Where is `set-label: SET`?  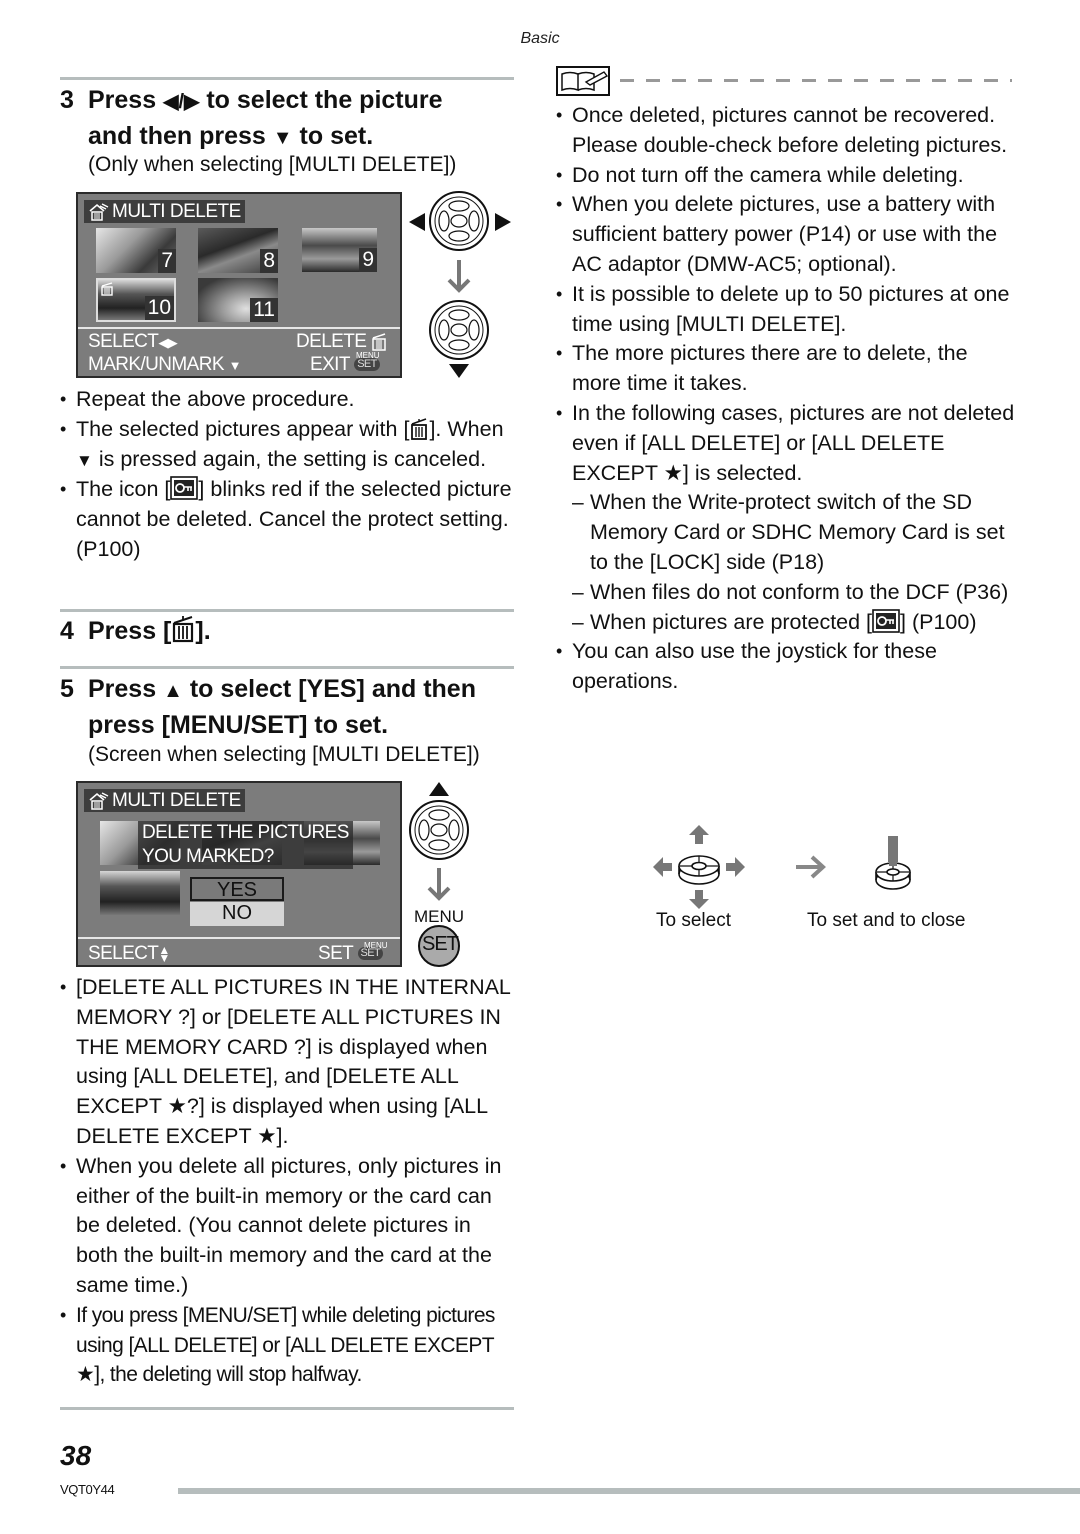 set-label: SET is located at coordinates (440, 944).